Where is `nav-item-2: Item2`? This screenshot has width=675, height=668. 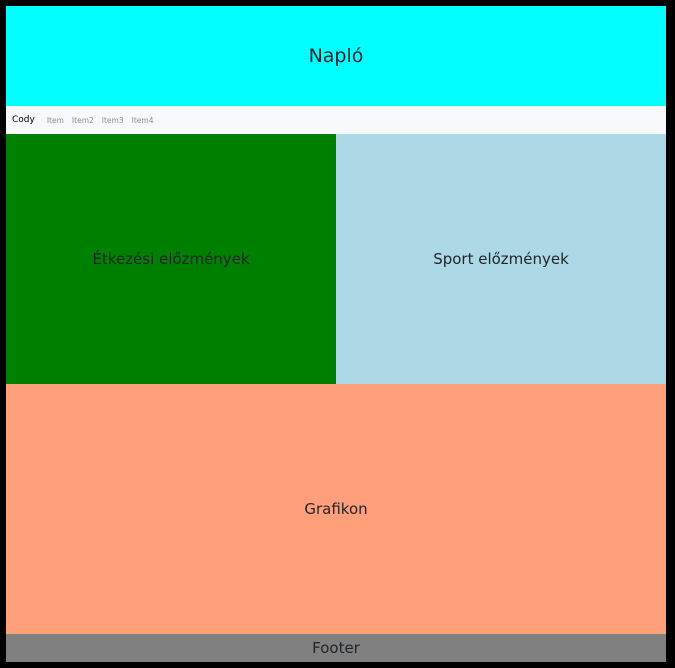
nav-item-2: Item2 is located at coordinates (83, 120).